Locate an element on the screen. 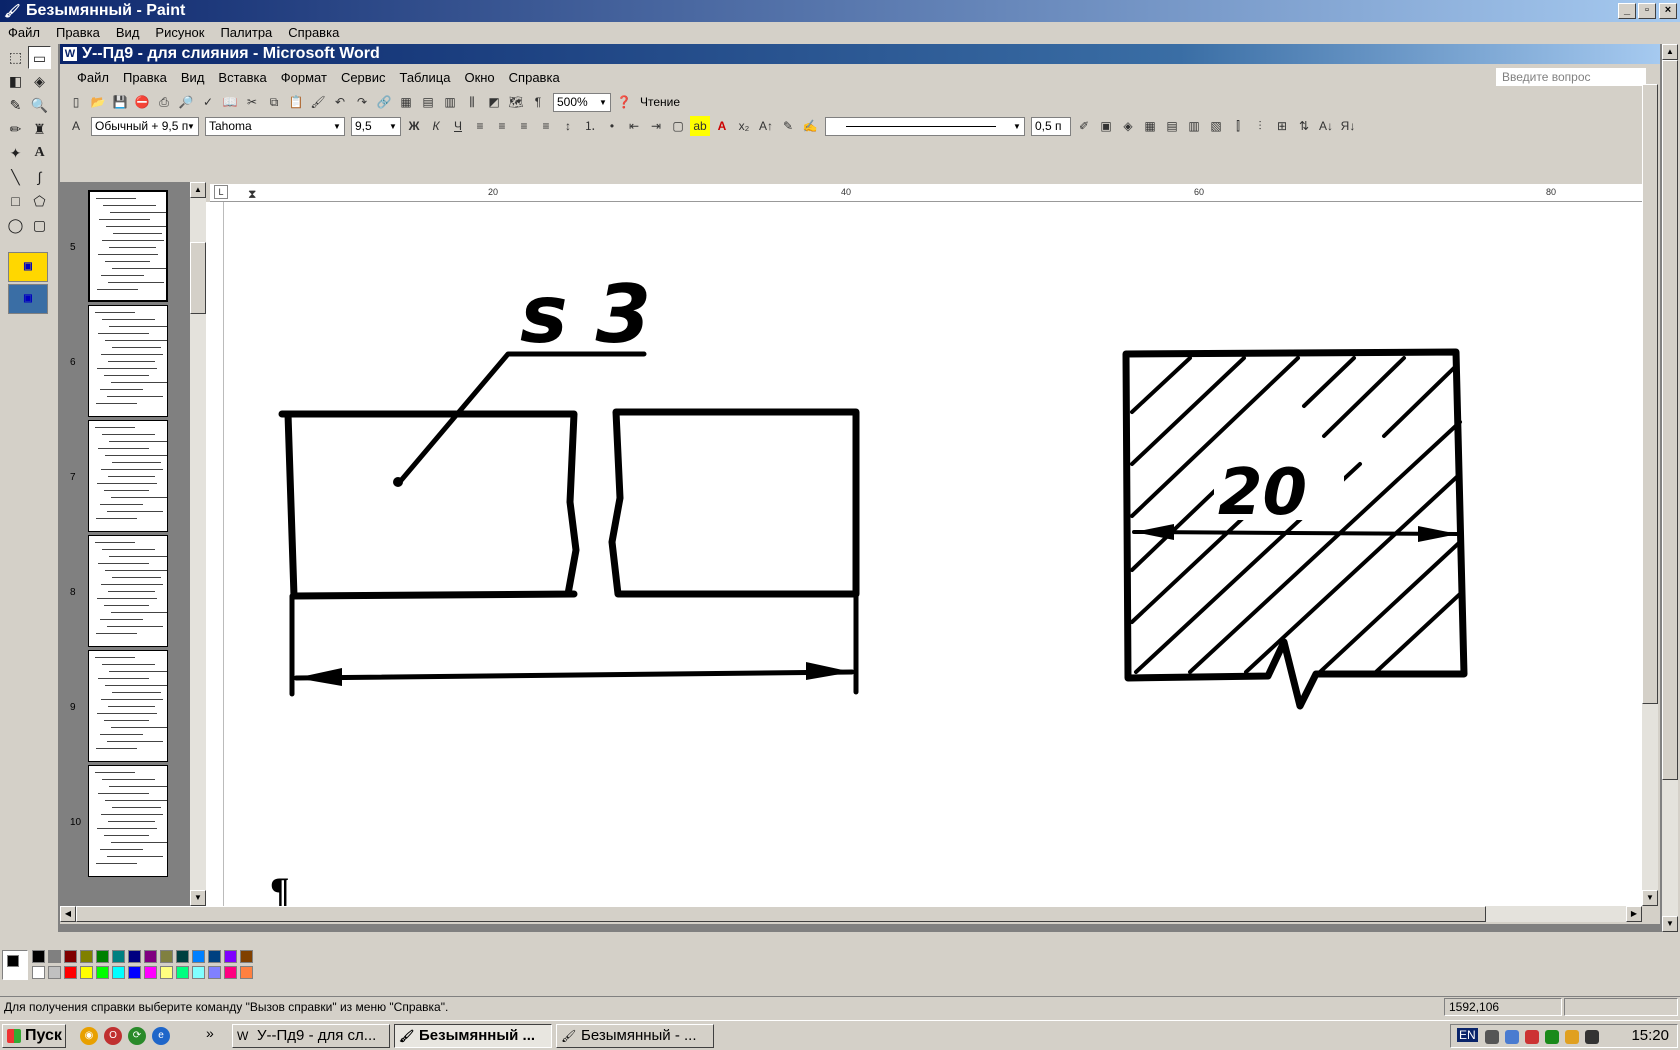 Image resolution: width=1680 pixels, height=1050 pixels. thumbnail-number: 6 is located at coordinates (73, 362).